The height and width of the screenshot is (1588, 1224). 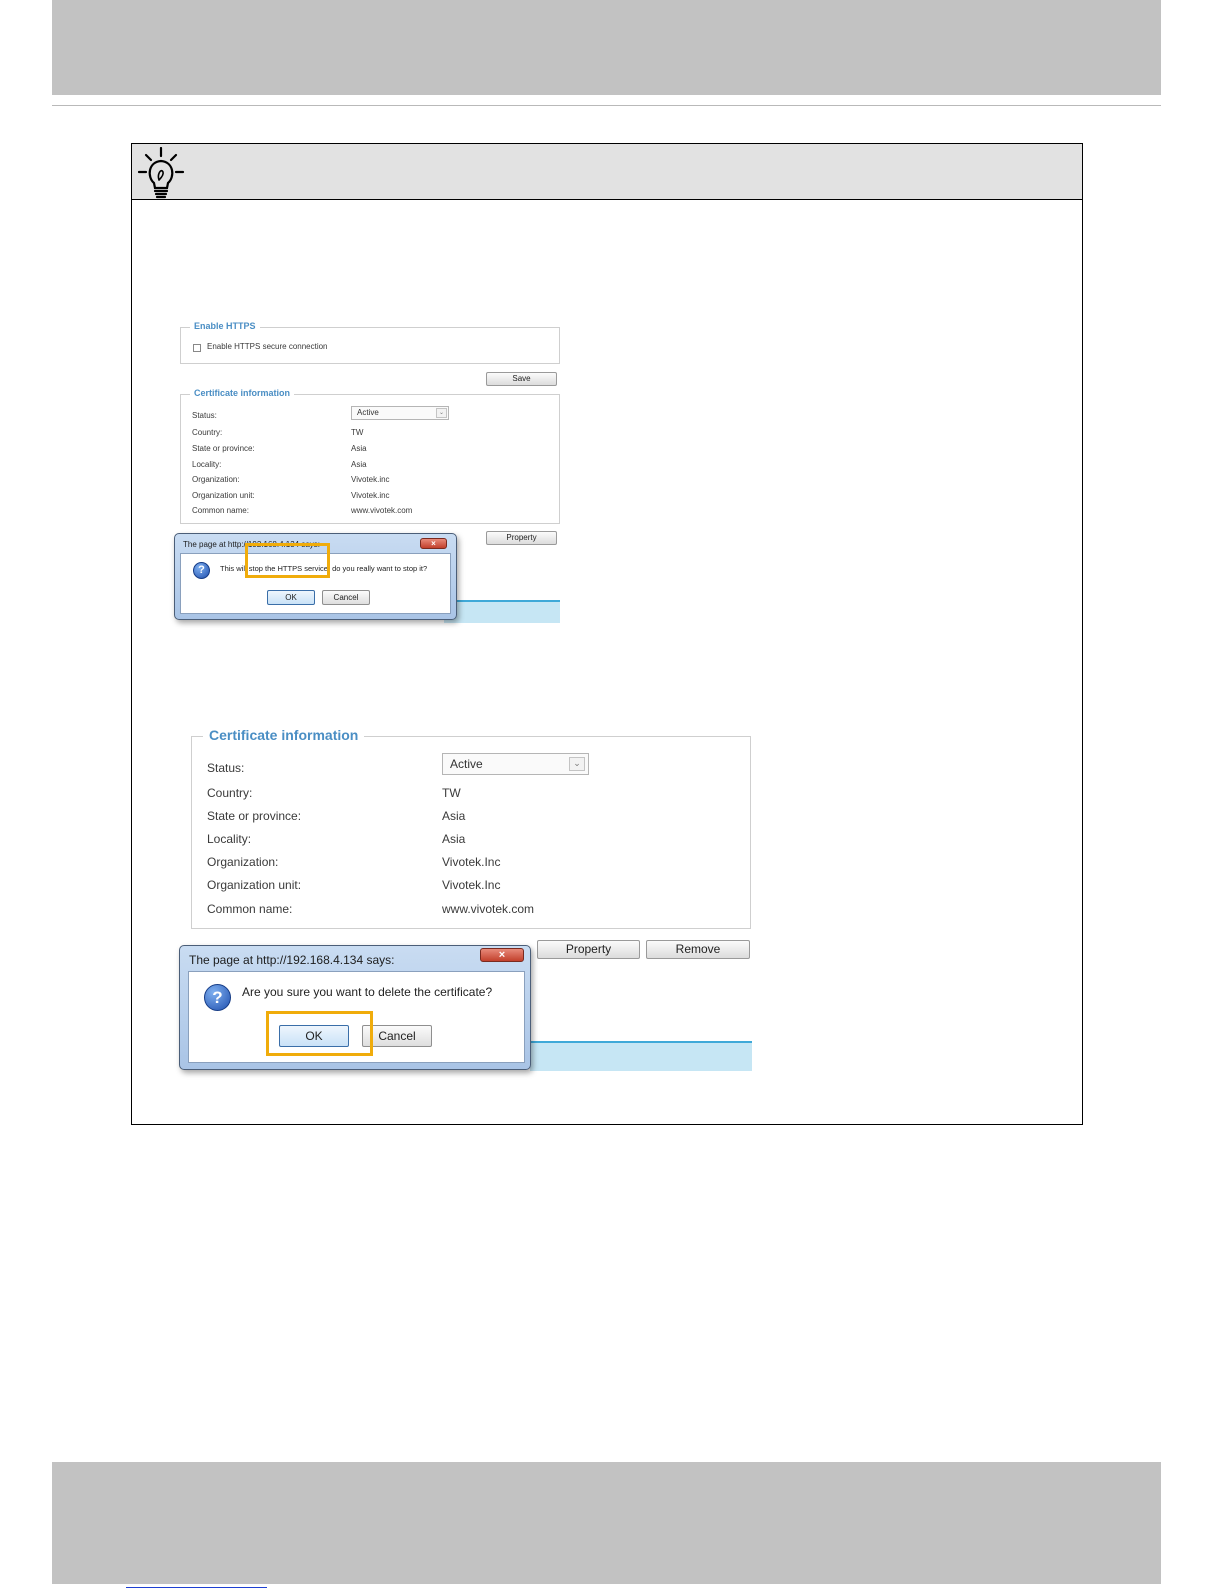 What do you see at coordinates (698, 949) in the screenshot?
I see `remove-button: Remove` at bounding box center [698, 949].